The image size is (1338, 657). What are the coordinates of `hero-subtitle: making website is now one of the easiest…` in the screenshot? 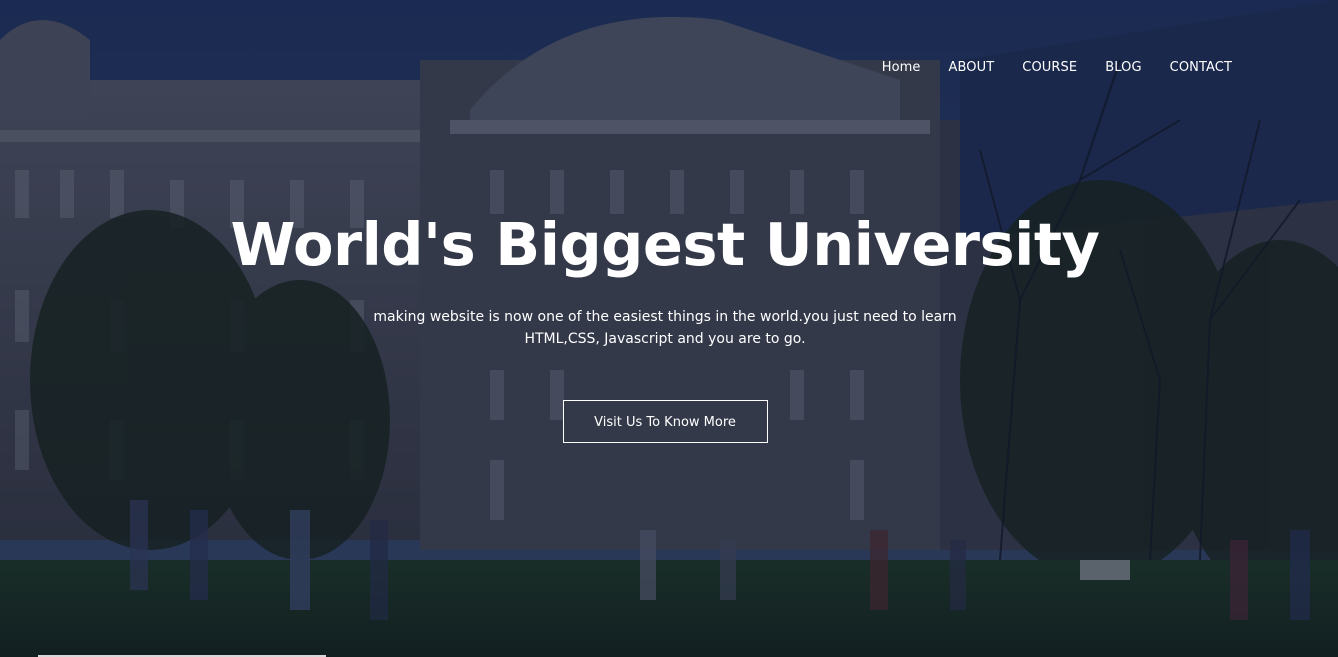 It's located at (665, 328).